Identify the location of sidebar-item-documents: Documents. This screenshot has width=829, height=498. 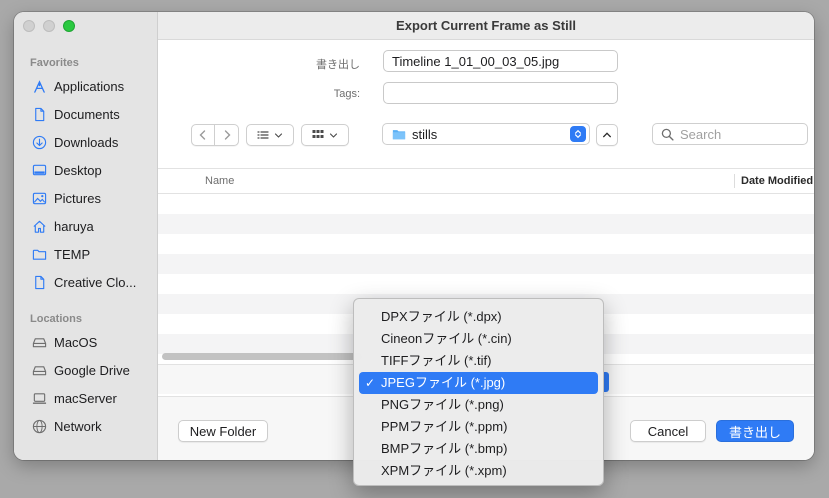
(94, 114).